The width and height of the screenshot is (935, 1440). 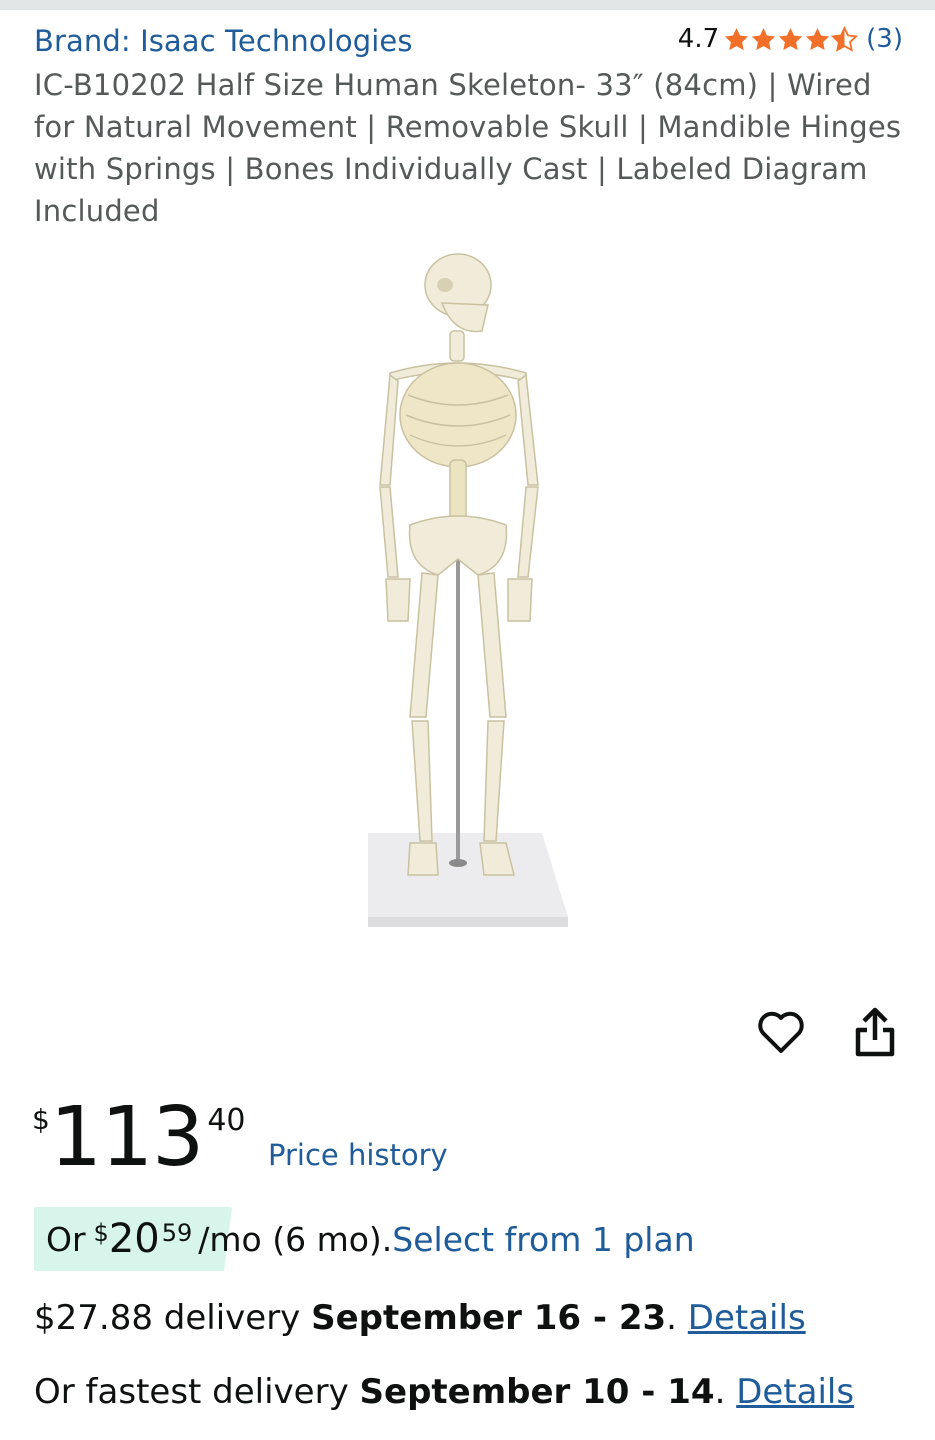 What do you see at coordinates (223, 41) in the screenshot?
I see `brand-link: Brand: Isaac Technologies` at bounding box center [223, 41].